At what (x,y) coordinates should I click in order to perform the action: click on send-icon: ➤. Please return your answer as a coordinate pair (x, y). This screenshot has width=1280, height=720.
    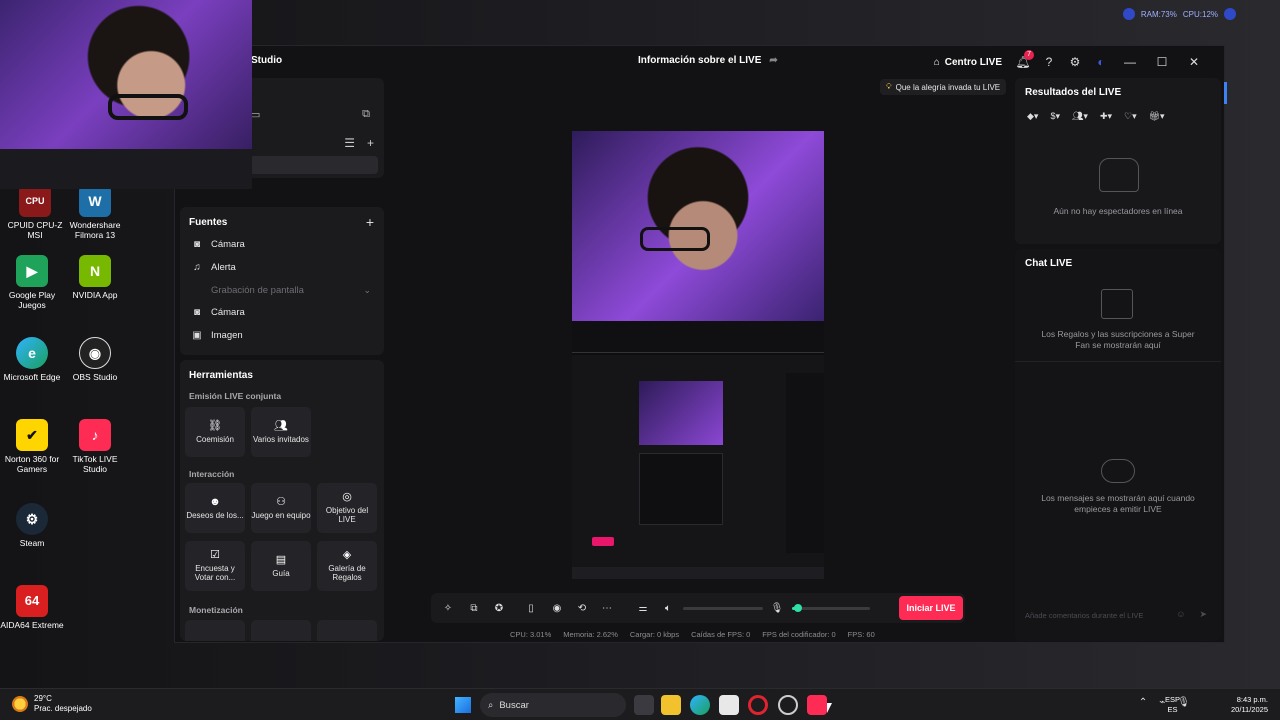
    Looking at the image, I should click on (1203, 614).